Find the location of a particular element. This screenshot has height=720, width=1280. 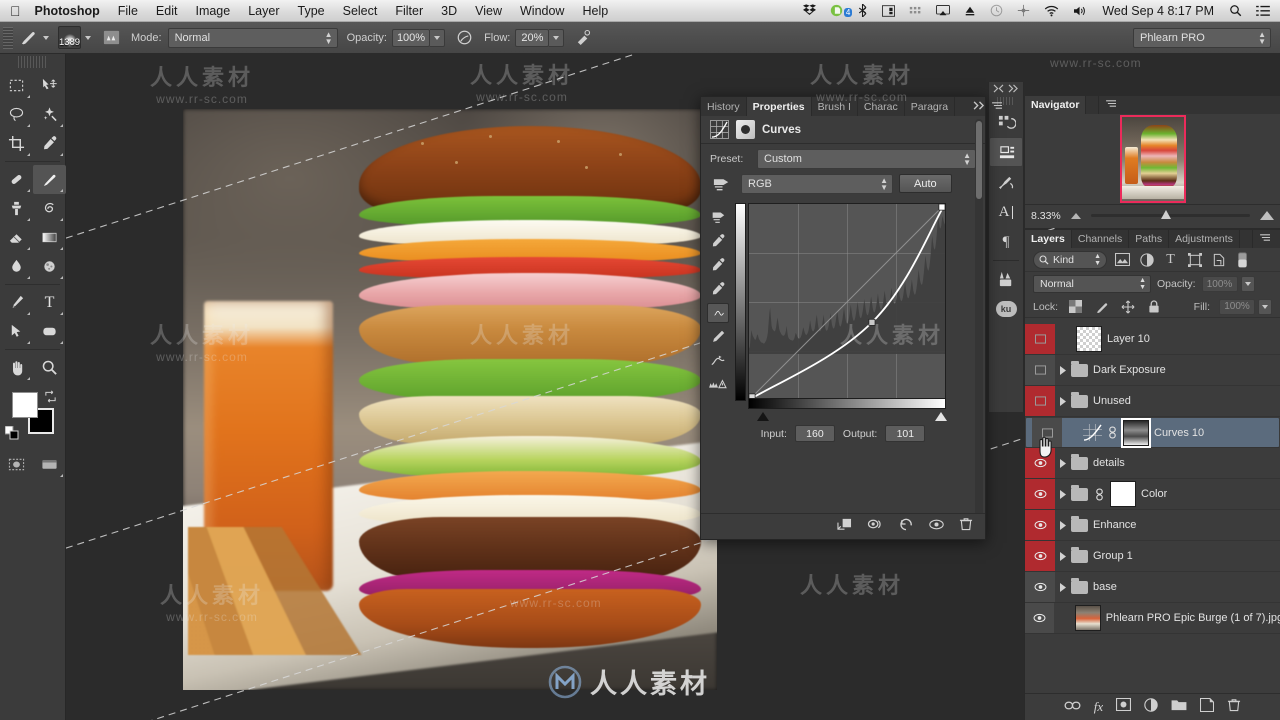

lock-image-icon is located at coordinates (1101, 306).